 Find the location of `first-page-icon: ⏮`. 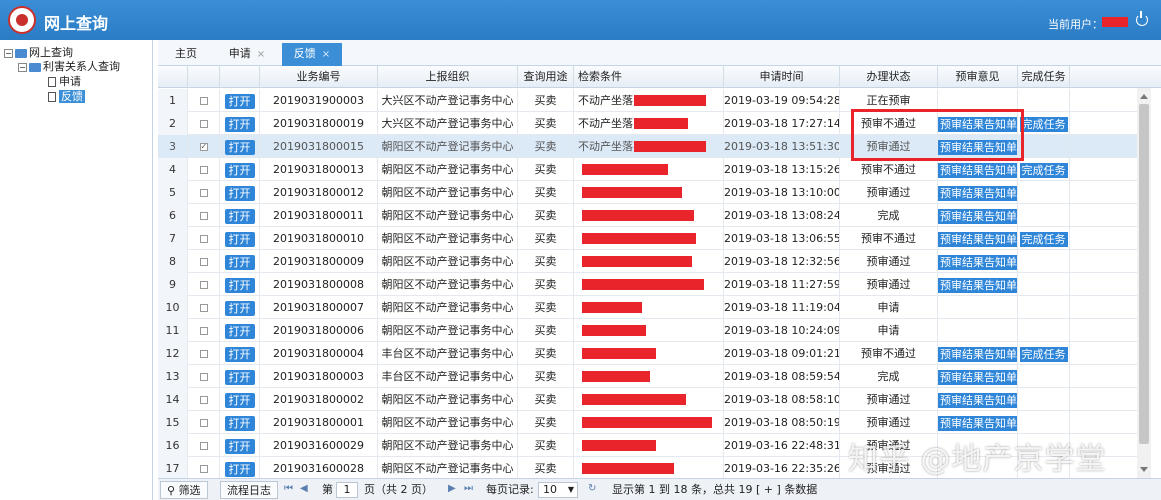

first-page-icon: ⏮ is located at coordinates (288, 488).